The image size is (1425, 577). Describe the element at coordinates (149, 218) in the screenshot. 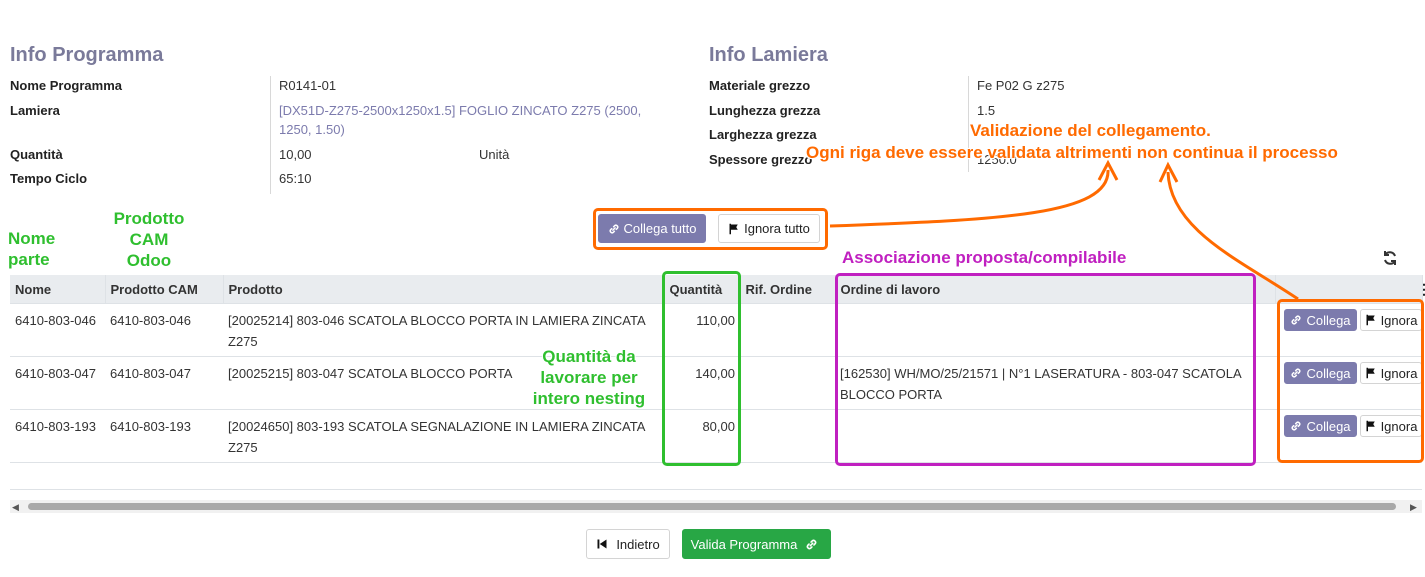

I see `annotation-prodotto-cam-line1: Prodotto` at that location.